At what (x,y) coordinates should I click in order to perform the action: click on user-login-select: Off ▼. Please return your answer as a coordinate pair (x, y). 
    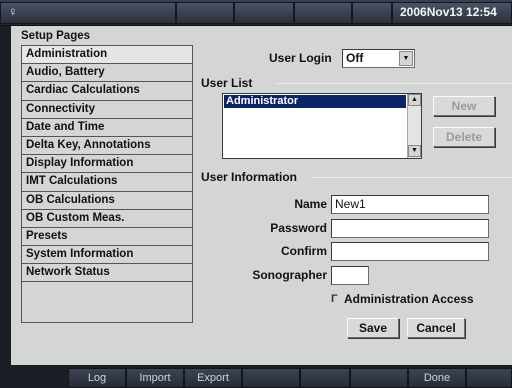
    Looking at the image, I should click on (378, 58).